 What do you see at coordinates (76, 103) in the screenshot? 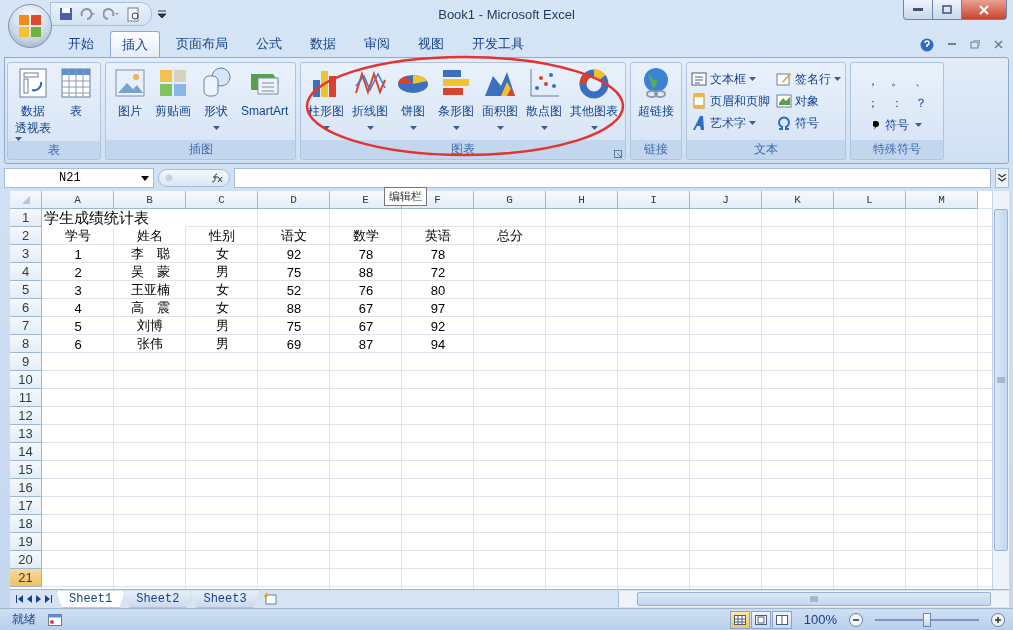
I see `ribbon-button: 表` at bounding box center [76, 103].